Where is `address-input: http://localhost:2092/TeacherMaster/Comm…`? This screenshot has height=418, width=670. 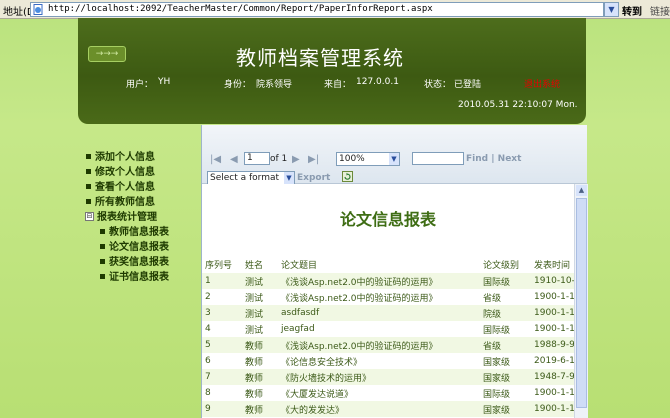 address-input: http://localhost:2092/TeacherMaster/Comm… is located at coordinates (317, 9).